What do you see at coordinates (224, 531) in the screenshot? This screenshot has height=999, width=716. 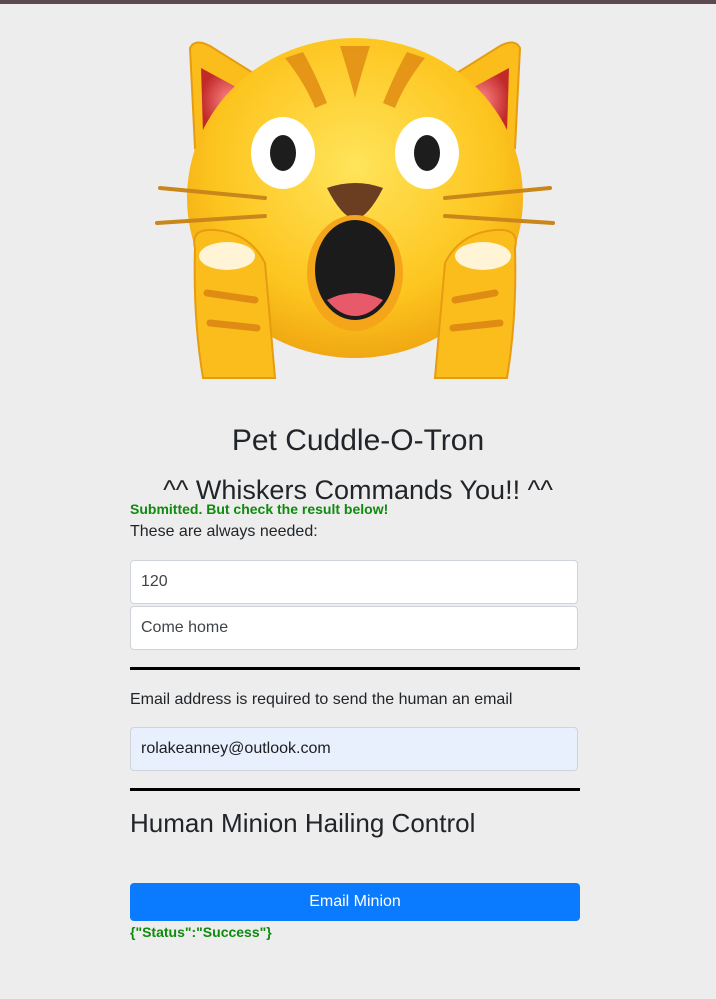 I see `required-fields-hint: These are always needed:` at bounding box center [224, 531].